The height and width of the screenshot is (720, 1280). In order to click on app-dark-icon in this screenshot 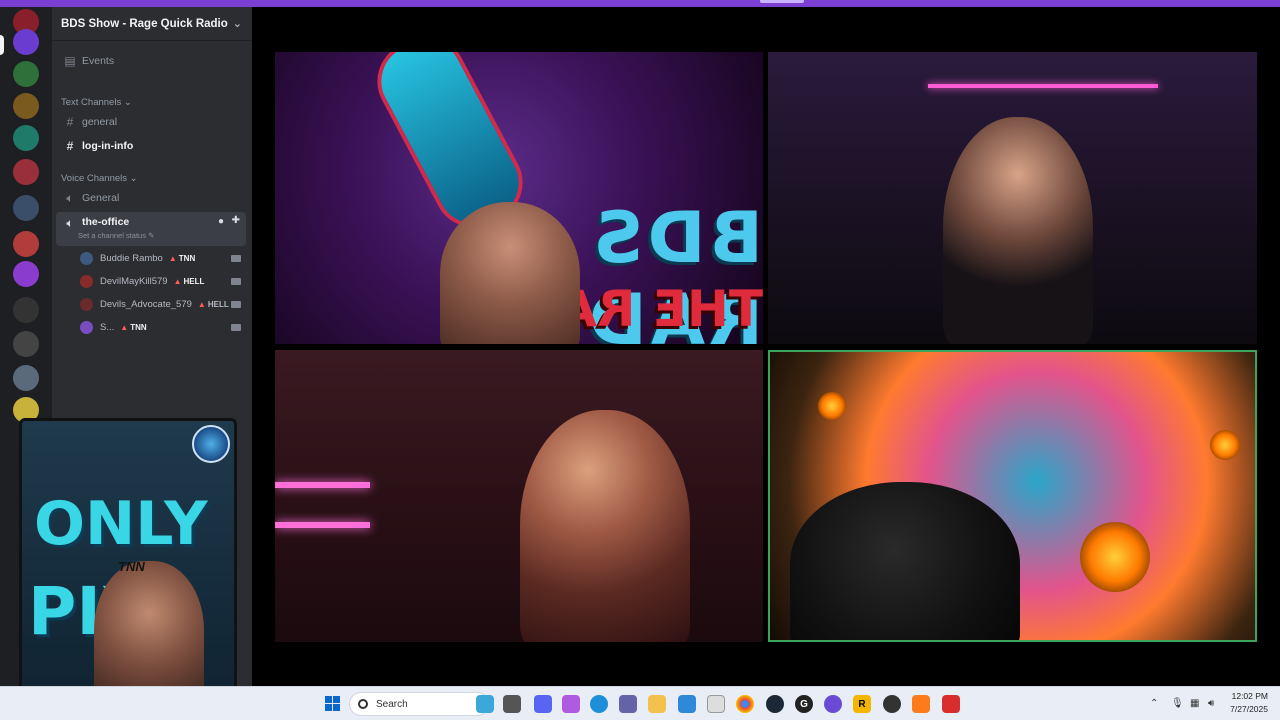, I will do `click(892, 704)`.